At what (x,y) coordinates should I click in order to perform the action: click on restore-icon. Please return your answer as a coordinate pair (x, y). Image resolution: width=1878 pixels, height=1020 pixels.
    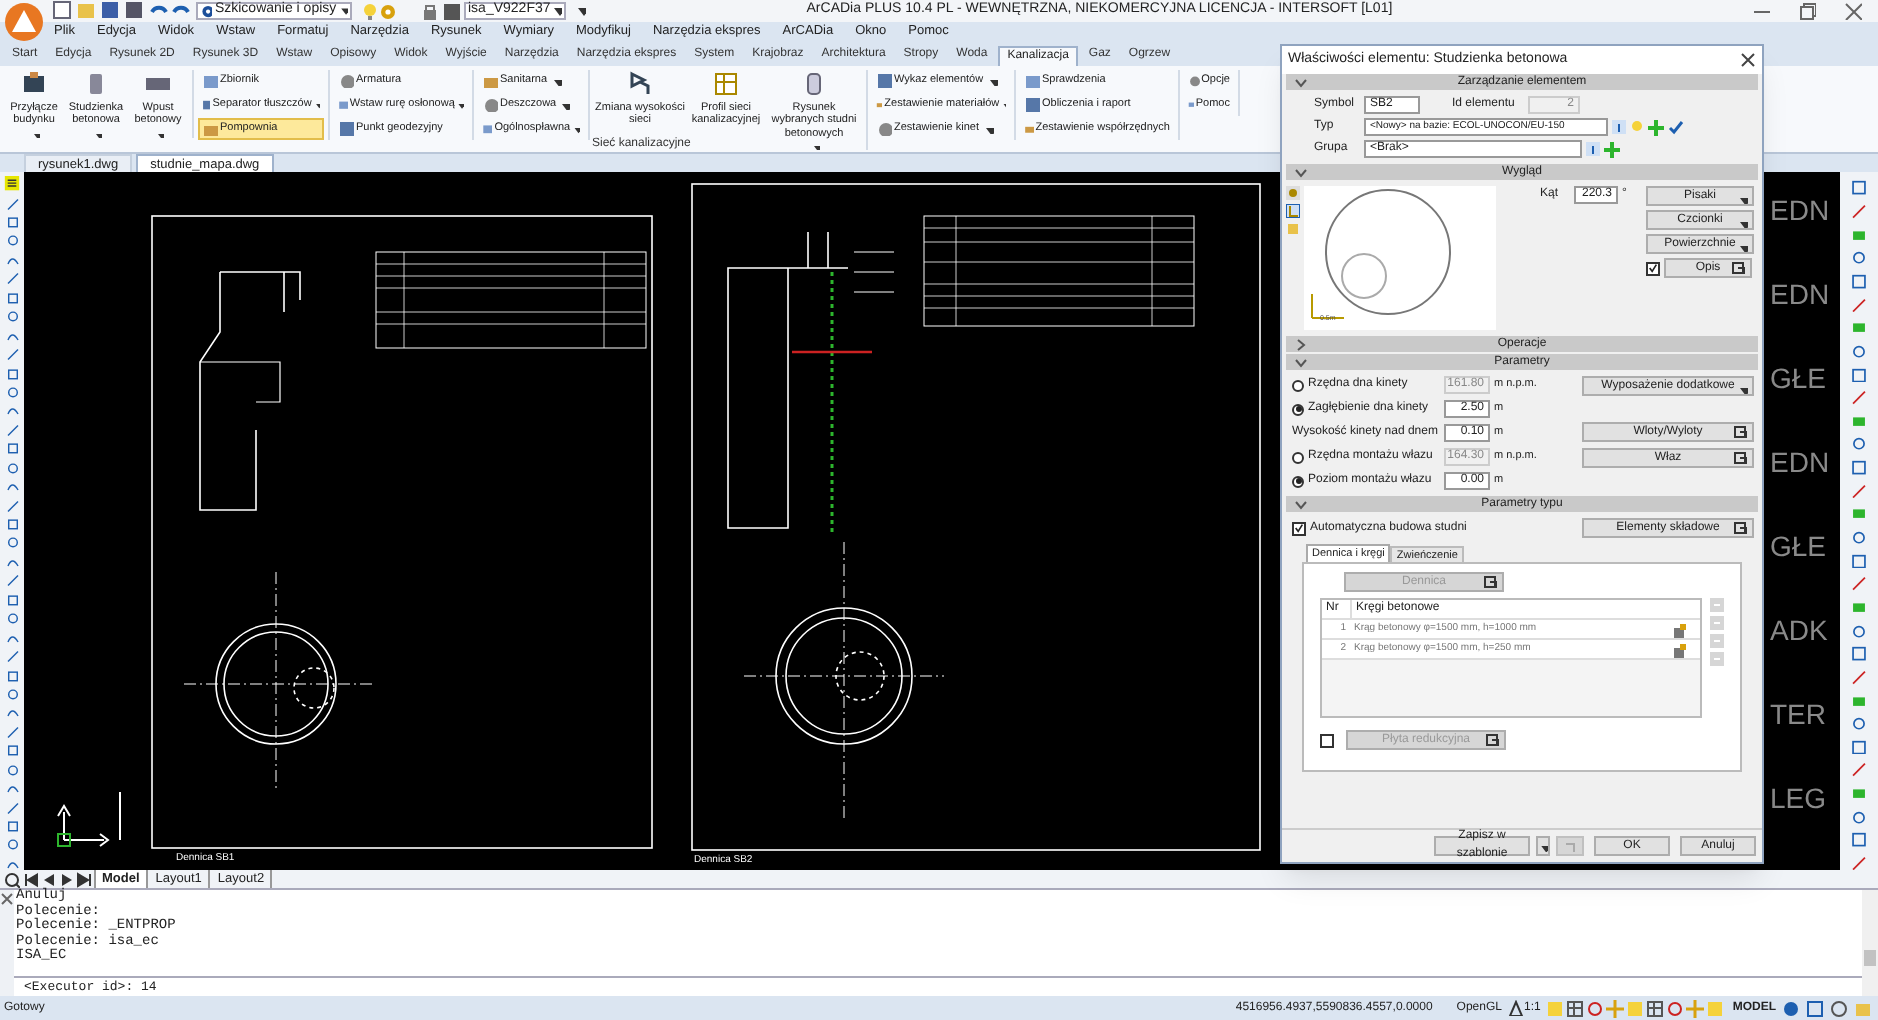
    Looking at the image, I should click on (1807, 10).